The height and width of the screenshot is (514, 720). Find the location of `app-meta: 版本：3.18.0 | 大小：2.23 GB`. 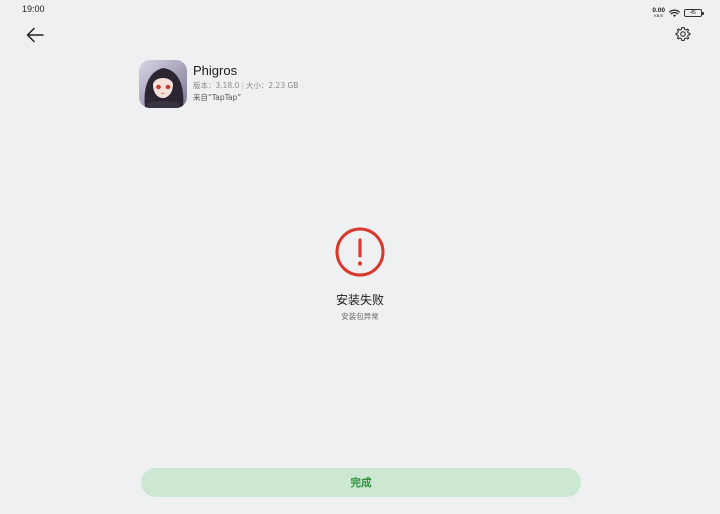

app-meta: 版本：3.18.0 | 大小：2.23 GB is located at coordinates (245, 85).